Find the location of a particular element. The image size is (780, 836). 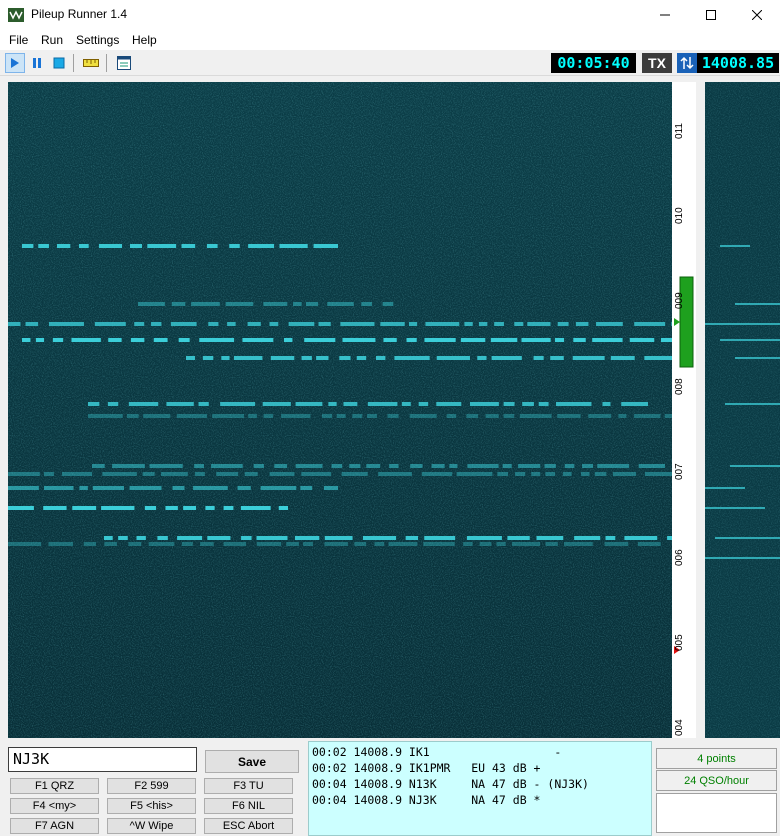

pause-button is located at coordinates (37, 63).